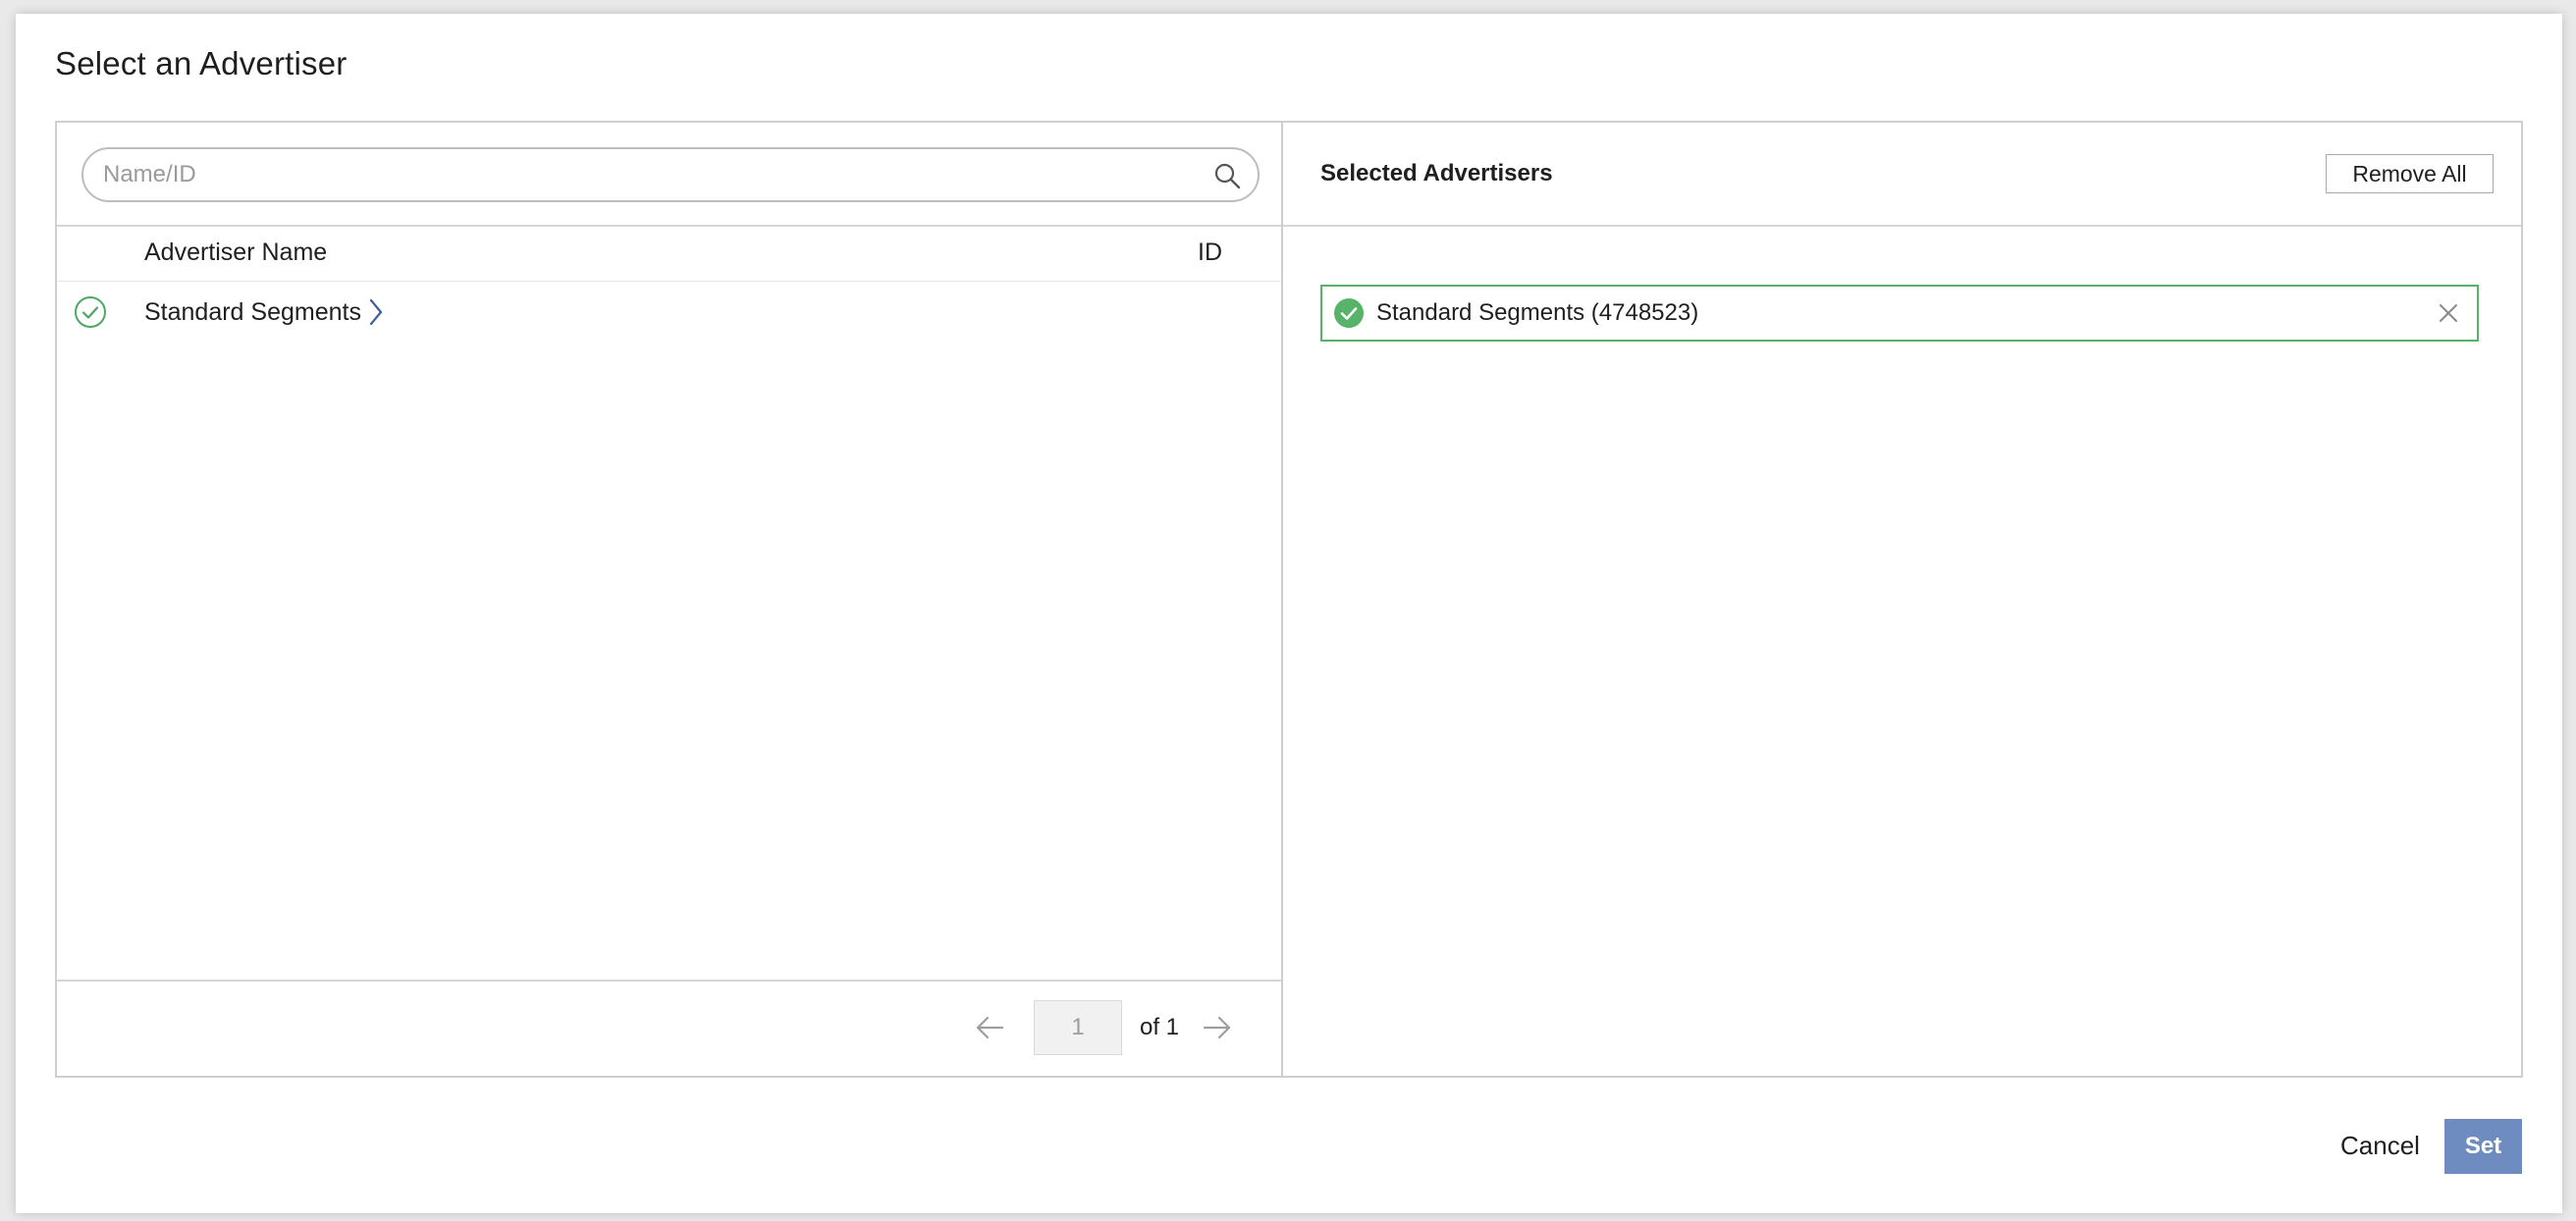 The width and height of the screenshot is (2576, 1221). I want to click on pagination: 1 of 1, so click(669, 1028).